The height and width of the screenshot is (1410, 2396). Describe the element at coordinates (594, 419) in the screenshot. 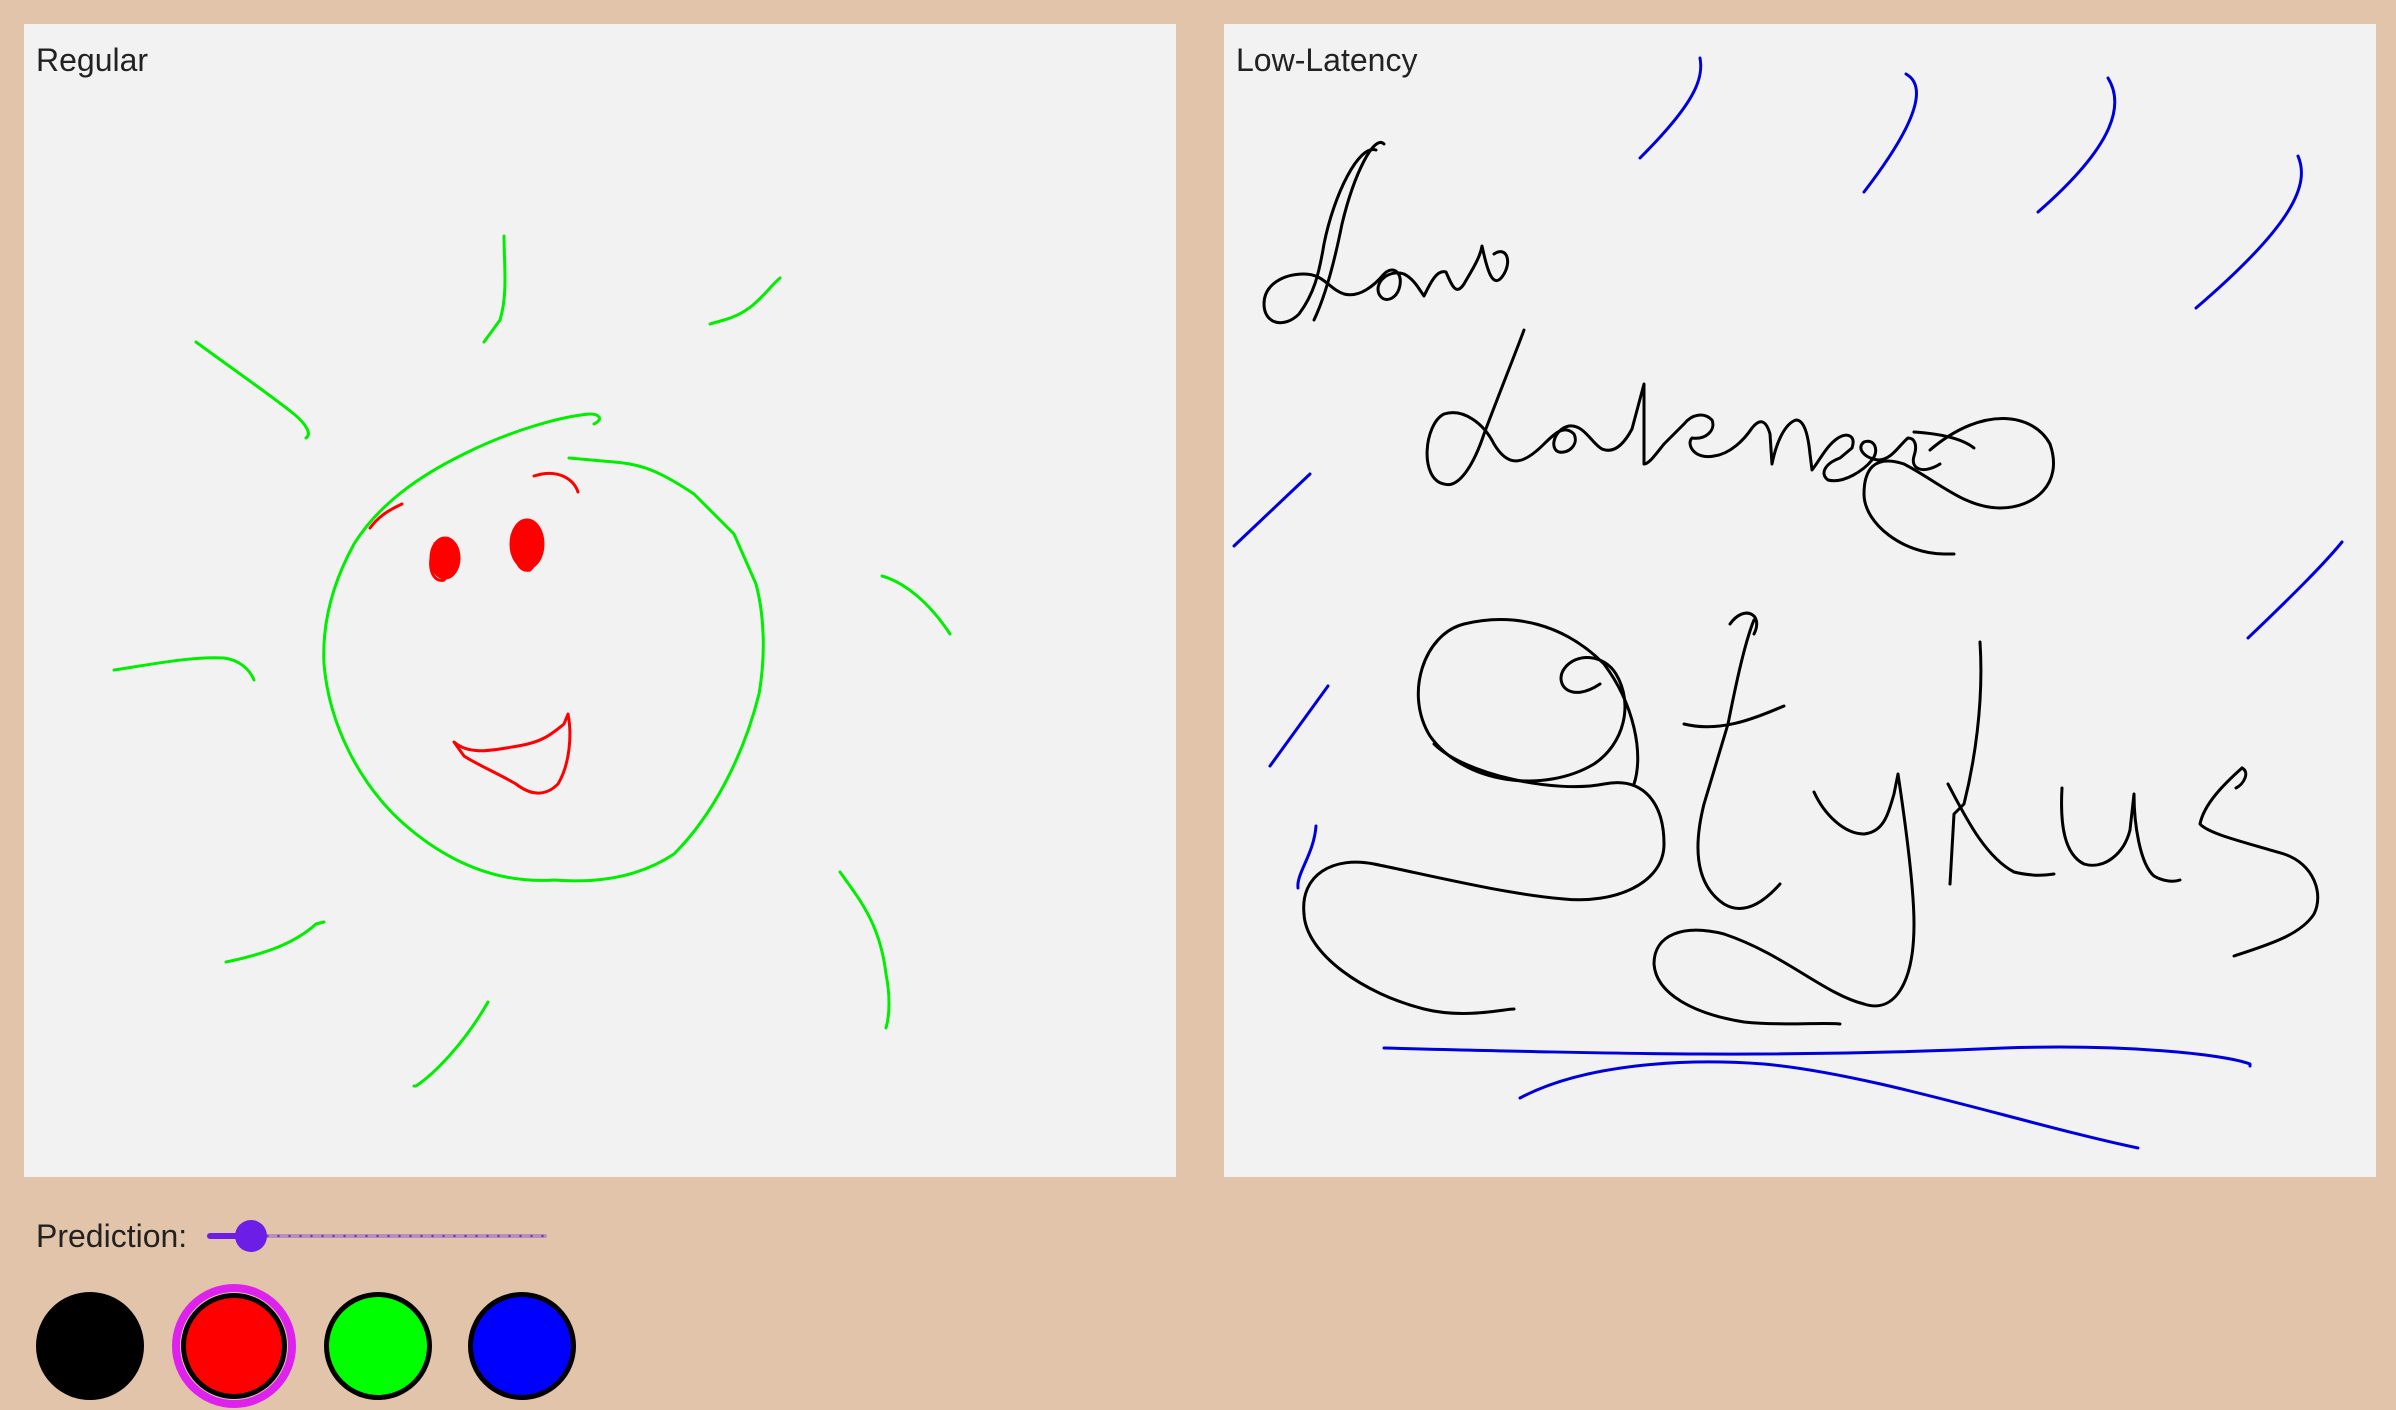

I see `sun-outline-top-stroke` at that location.